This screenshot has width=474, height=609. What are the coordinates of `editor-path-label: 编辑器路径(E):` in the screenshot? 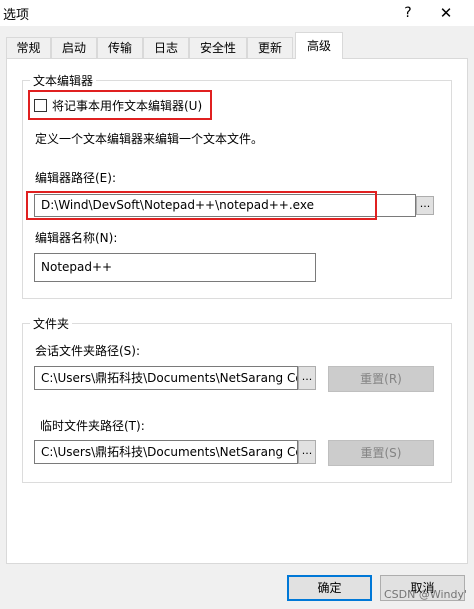 It's located at (75, 178).